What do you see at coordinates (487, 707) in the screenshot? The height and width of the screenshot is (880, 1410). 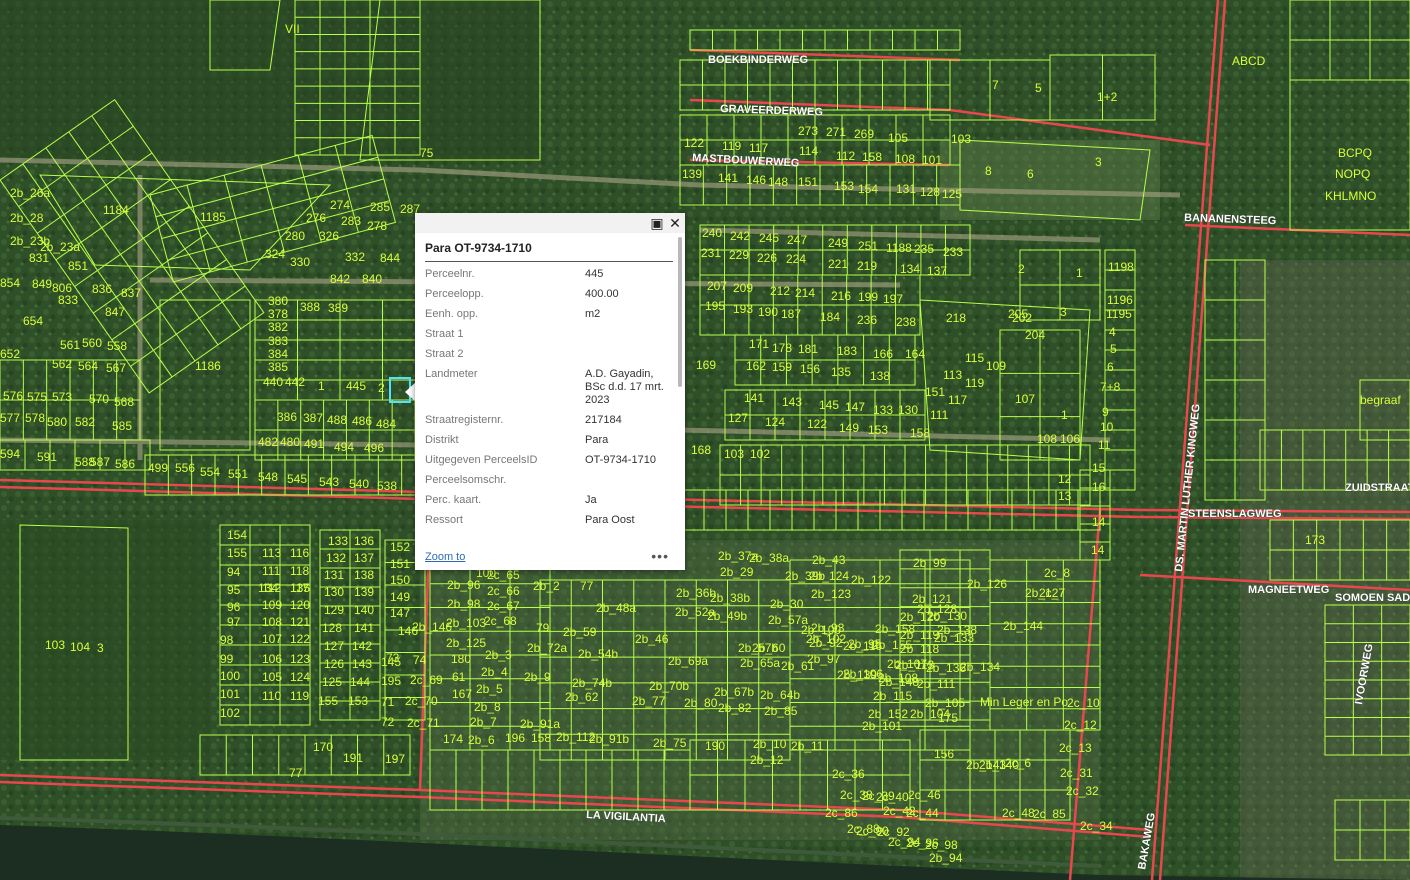 I see `parcel-label: 2b_8` at bounding box center [487, 707].